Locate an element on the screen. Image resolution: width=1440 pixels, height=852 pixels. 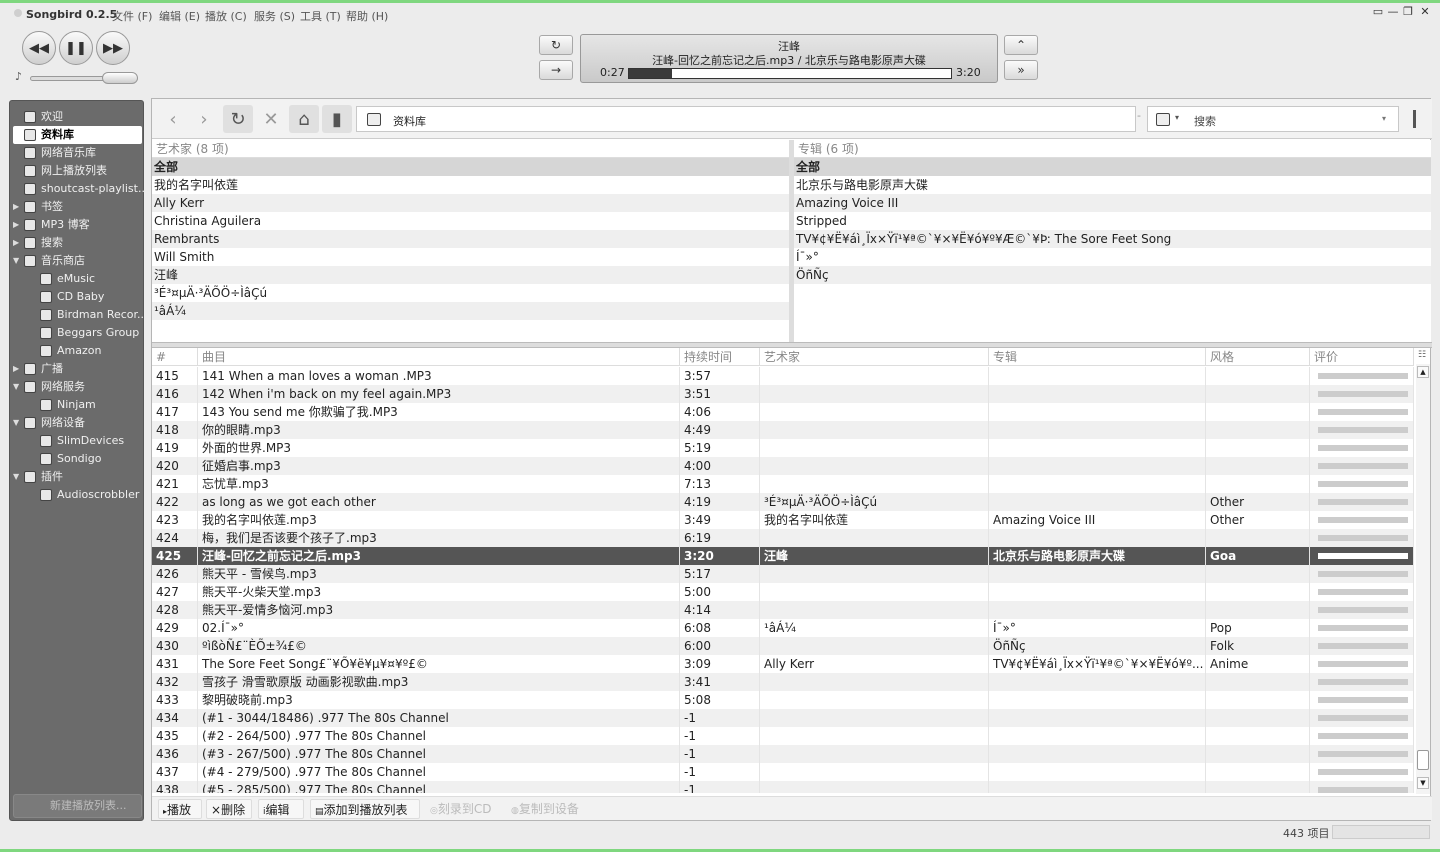
search-dropdown-icon: ▾ is located at coordinates (1384, 118).